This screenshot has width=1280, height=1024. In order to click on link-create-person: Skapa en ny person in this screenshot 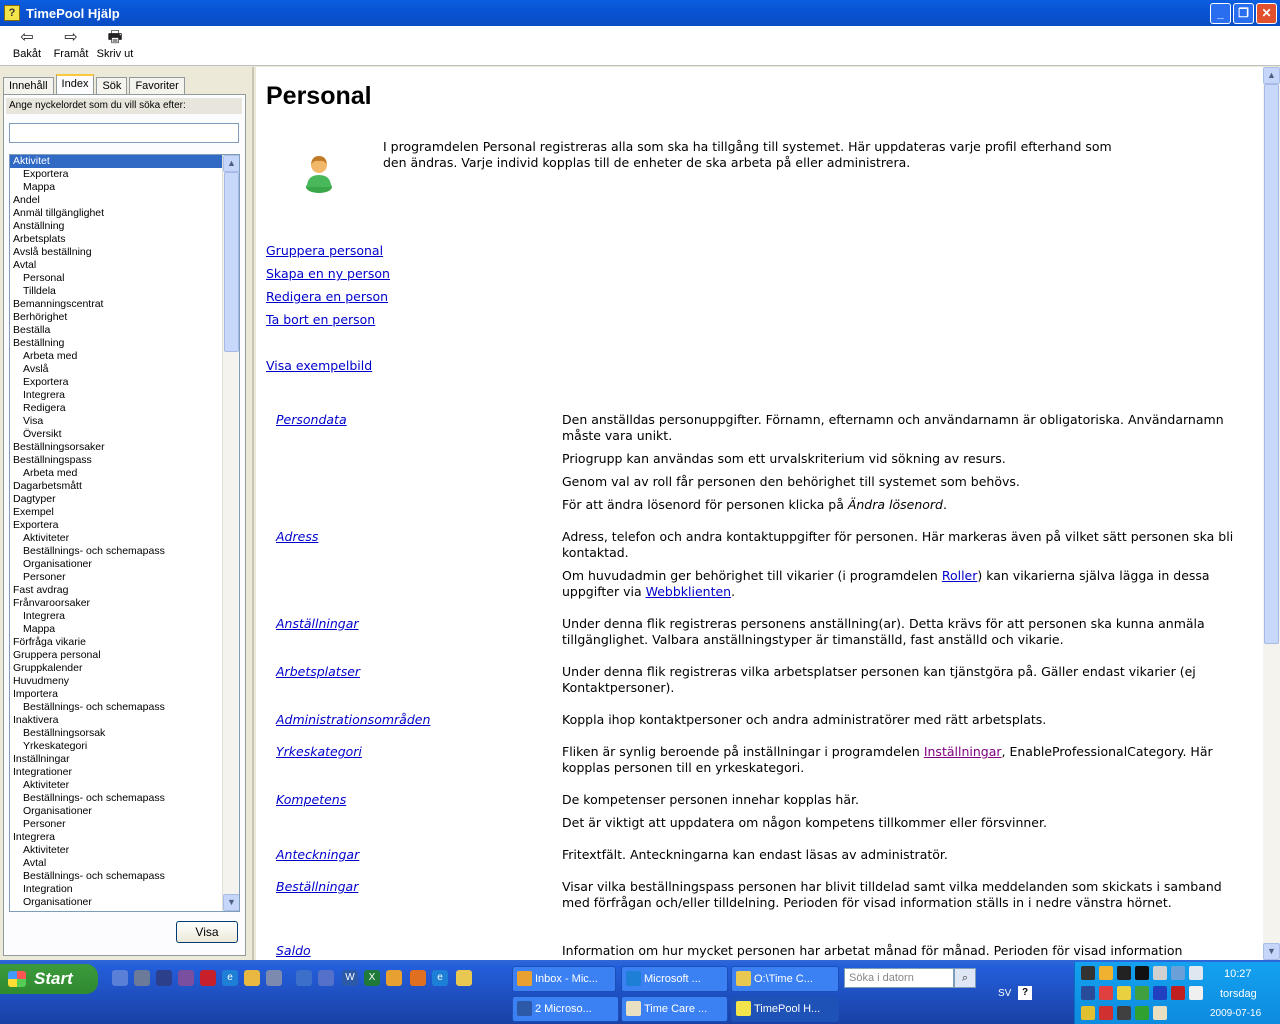, I will do `click(328, 273)`.